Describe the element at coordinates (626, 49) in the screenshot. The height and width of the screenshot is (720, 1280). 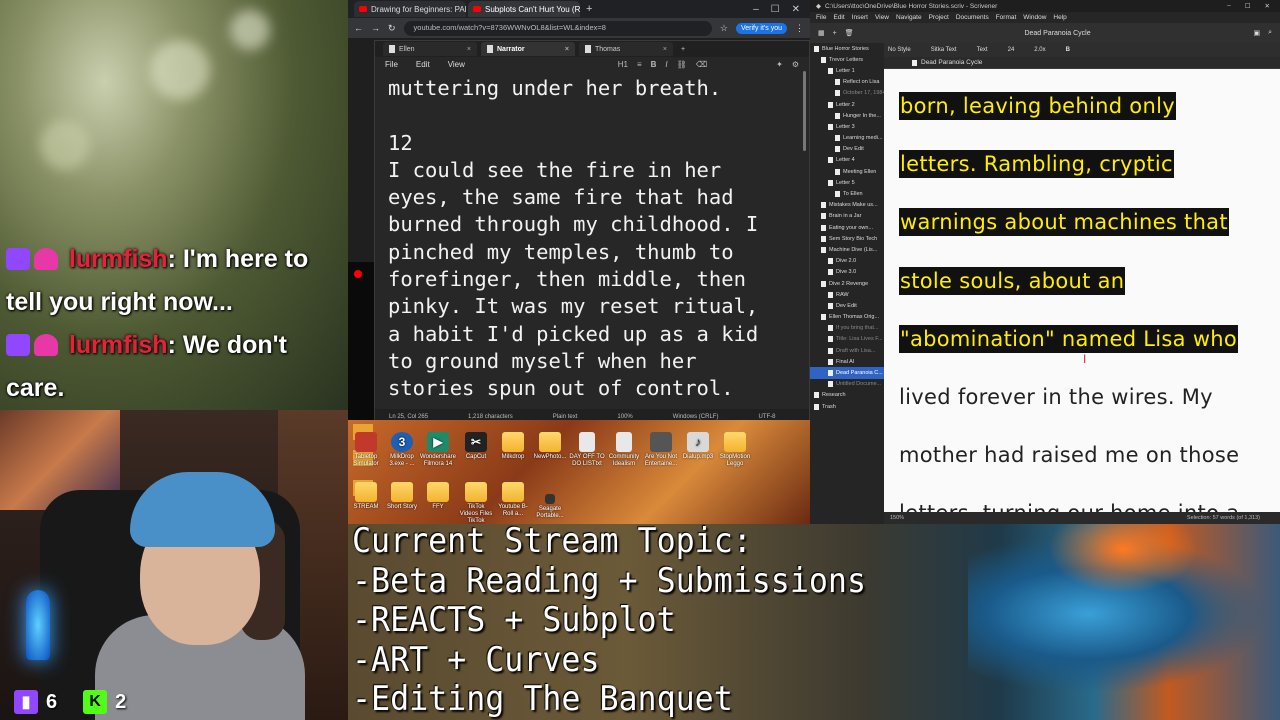
I see `notepad-tab: Thomas ×` at that location.